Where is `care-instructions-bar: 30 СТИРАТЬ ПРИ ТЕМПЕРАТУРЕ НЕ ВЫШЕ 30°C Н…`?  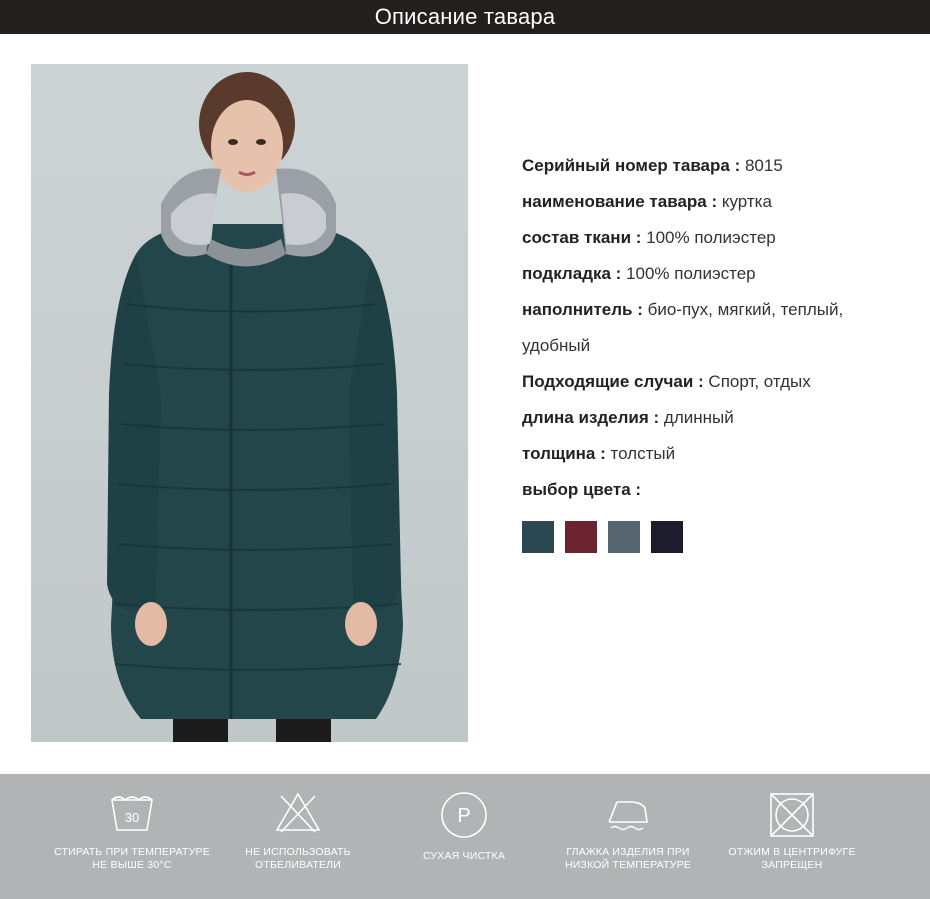 care-instructions-bar: 30 СТИРАТЬ ПРИ ТЕМПЕРАТУРЕ НЕ ВЫШЕ 30°C Н… is located at coordinates (465, 836).